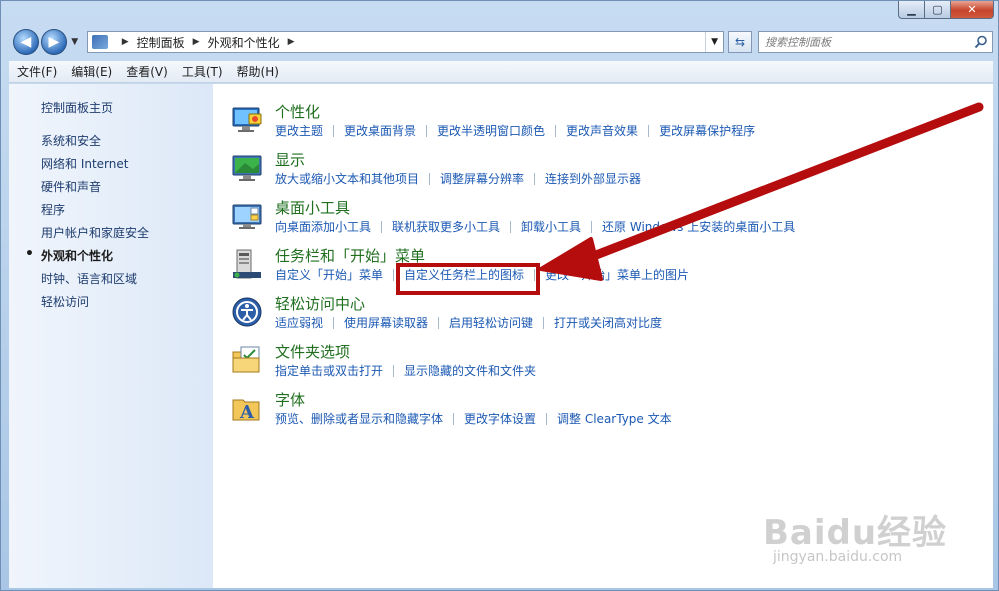  I want to click on taskbar-icon, so click(247, 264).